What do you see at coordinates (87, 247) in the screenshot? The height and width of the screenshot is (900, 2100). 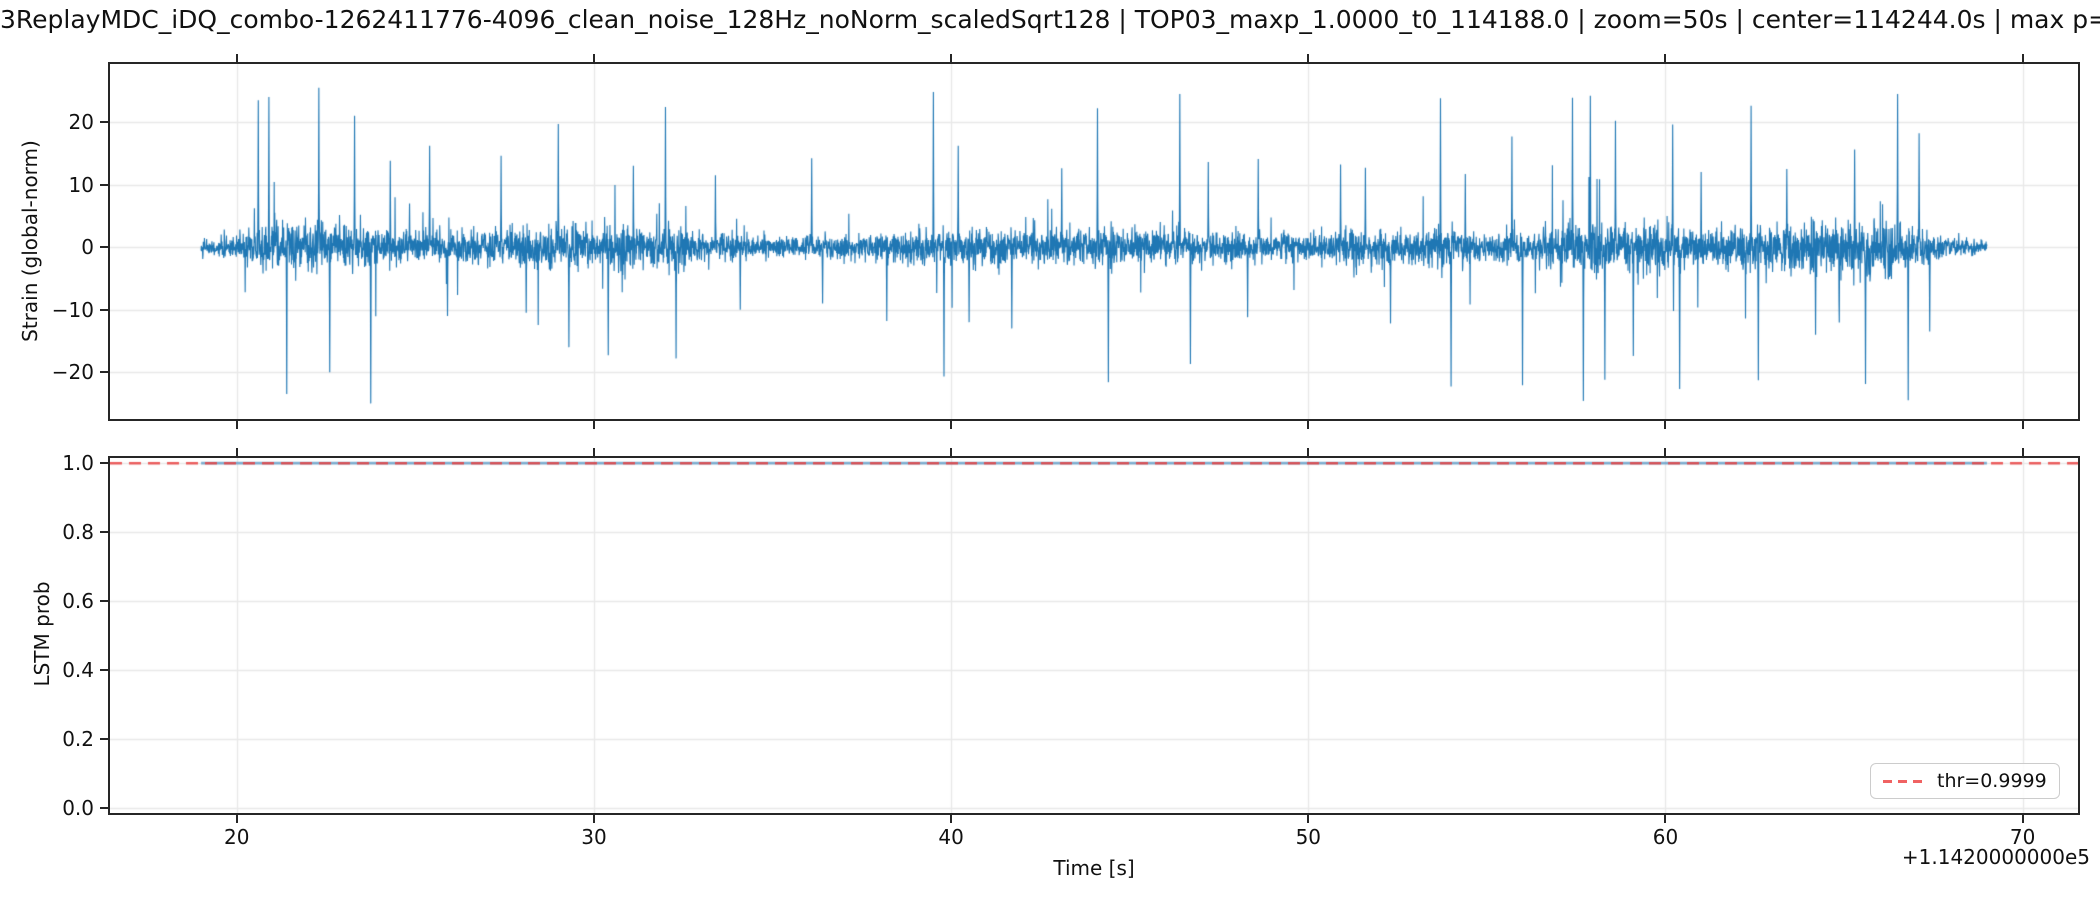 I see `strain-y-tick-label: 0` at bounding box center [87, 247].